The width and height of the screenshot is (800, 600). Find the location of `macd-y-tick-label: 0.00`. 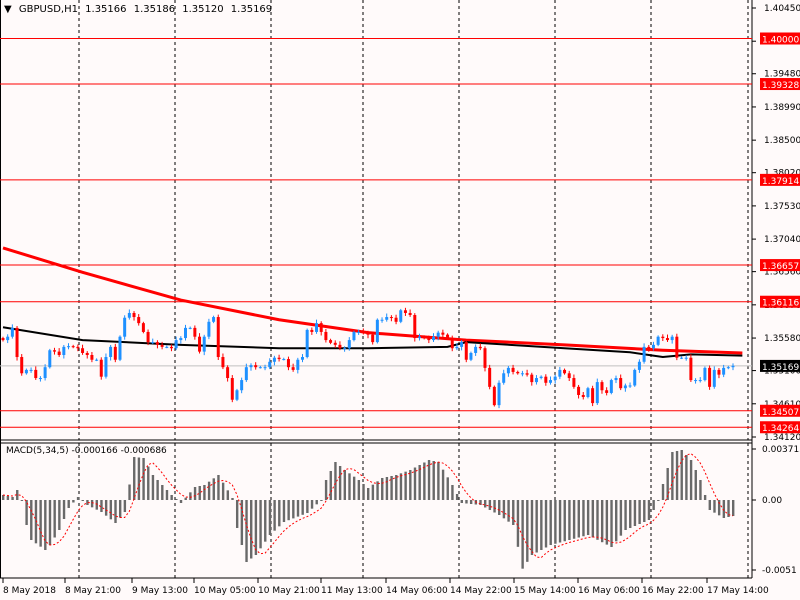

macd-y-tick-label: 0.00 is located at coordinates (772, 501).